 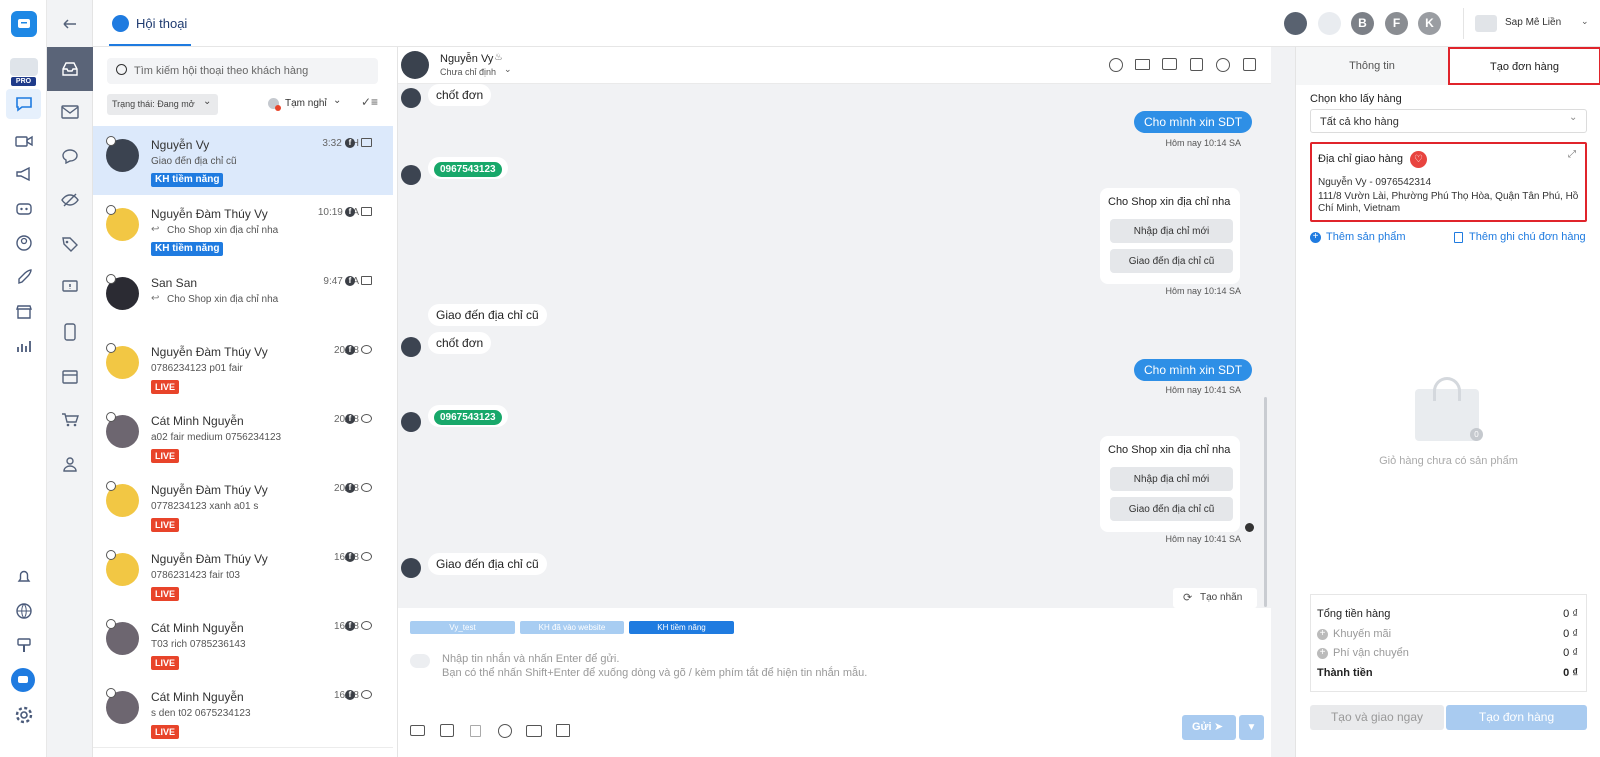 I want to click on comment-filter-icon, so click(x=70, y=156).